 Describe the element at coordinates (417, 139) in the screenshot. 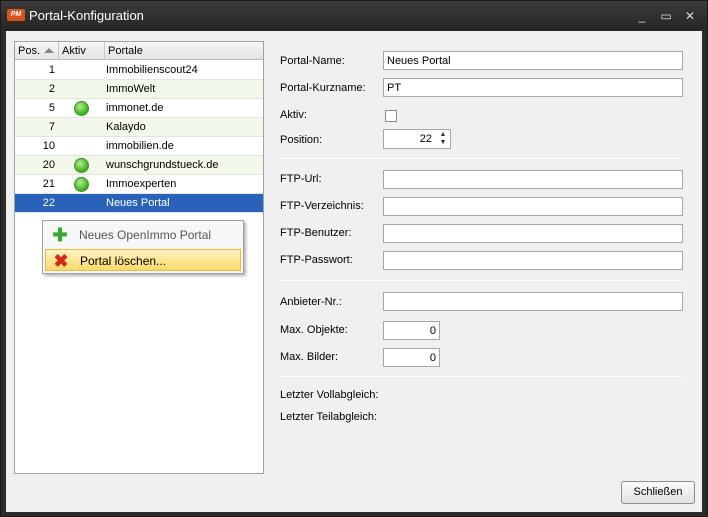

I see `position-stepper: 22 ▲ ▼` at that location.